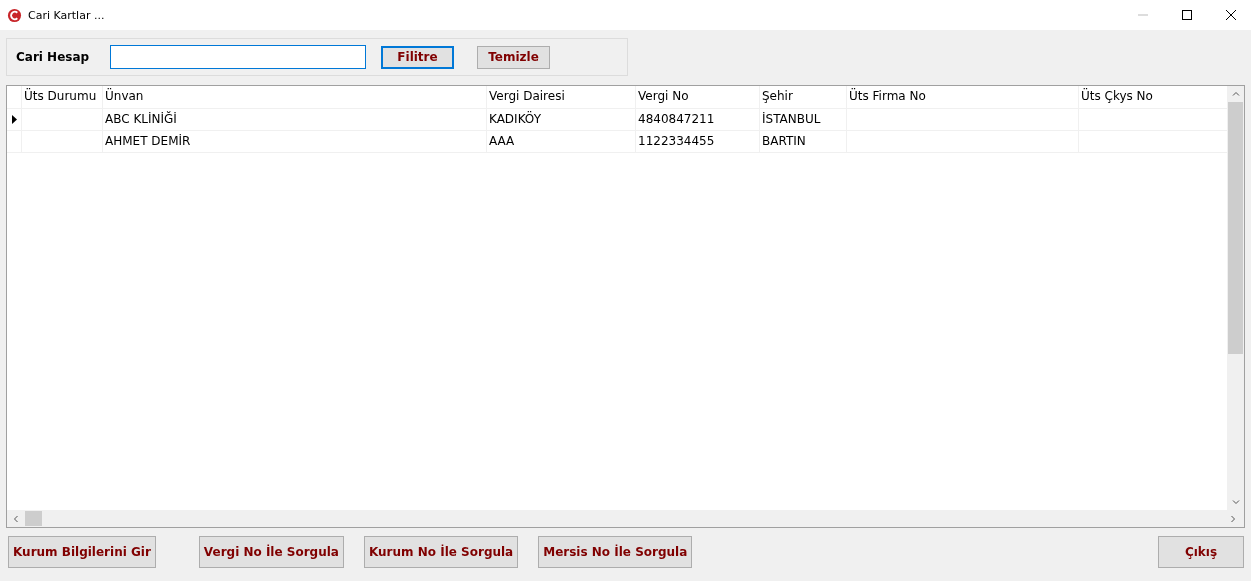  What do you see at coordinates (962, 97) in the screenshot?
I see `column-header: Üts Firma No` at bounding box center [962, 97].